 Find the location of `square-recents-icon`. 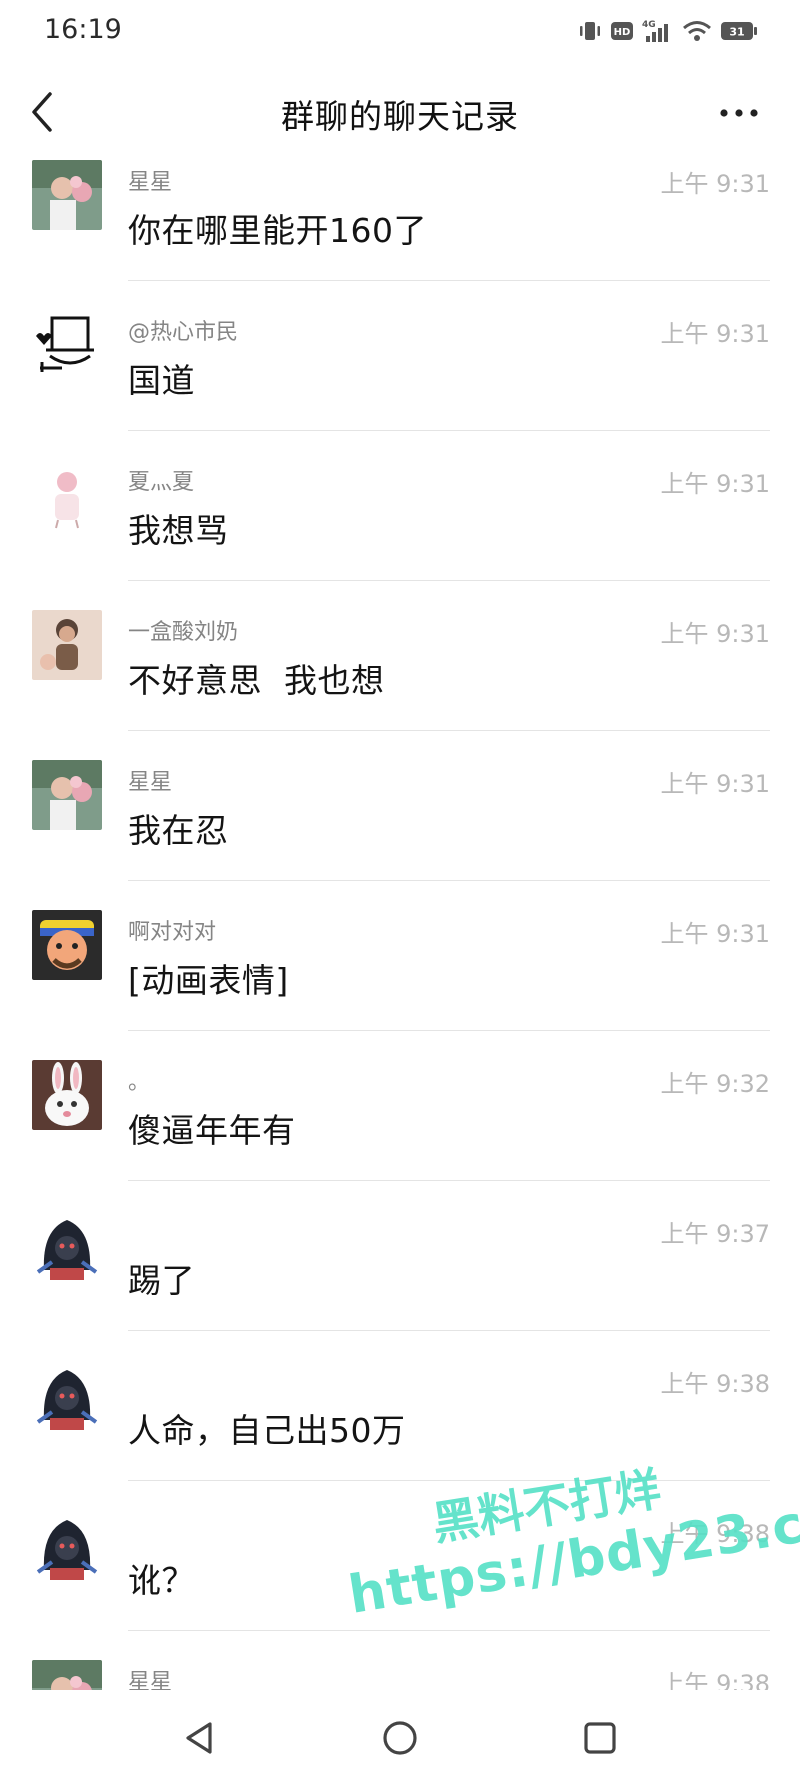

square-recents-icon is located at coordinates (600, 1738).